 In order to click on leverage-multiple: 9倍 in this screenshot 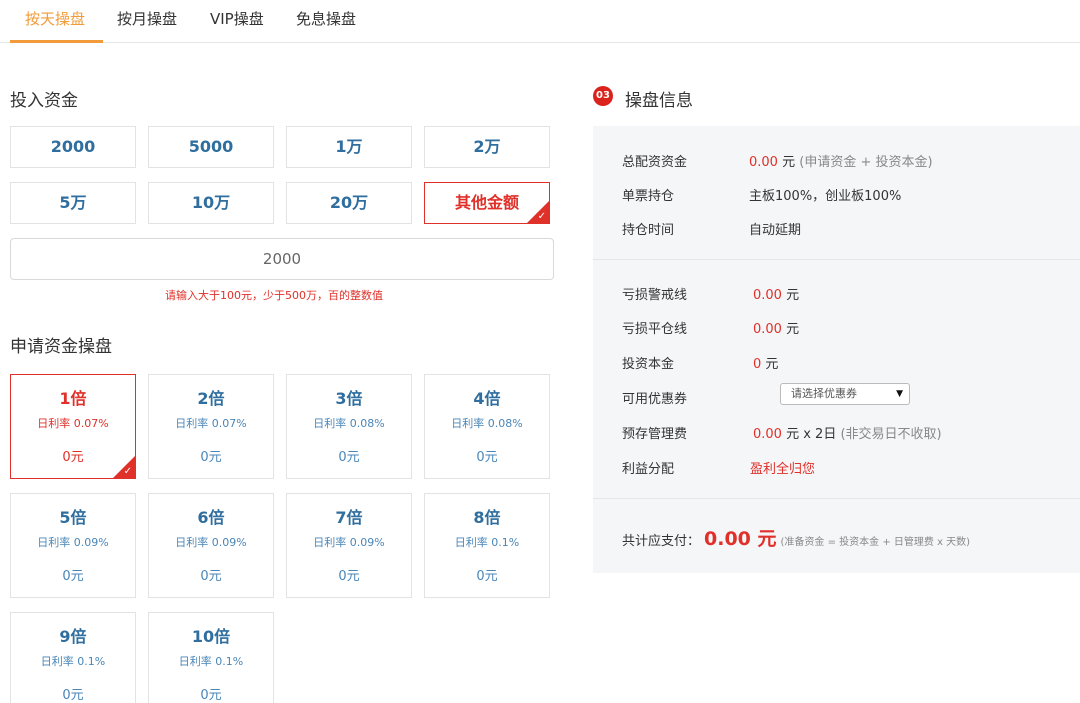, I will do `click(73, 636)`.